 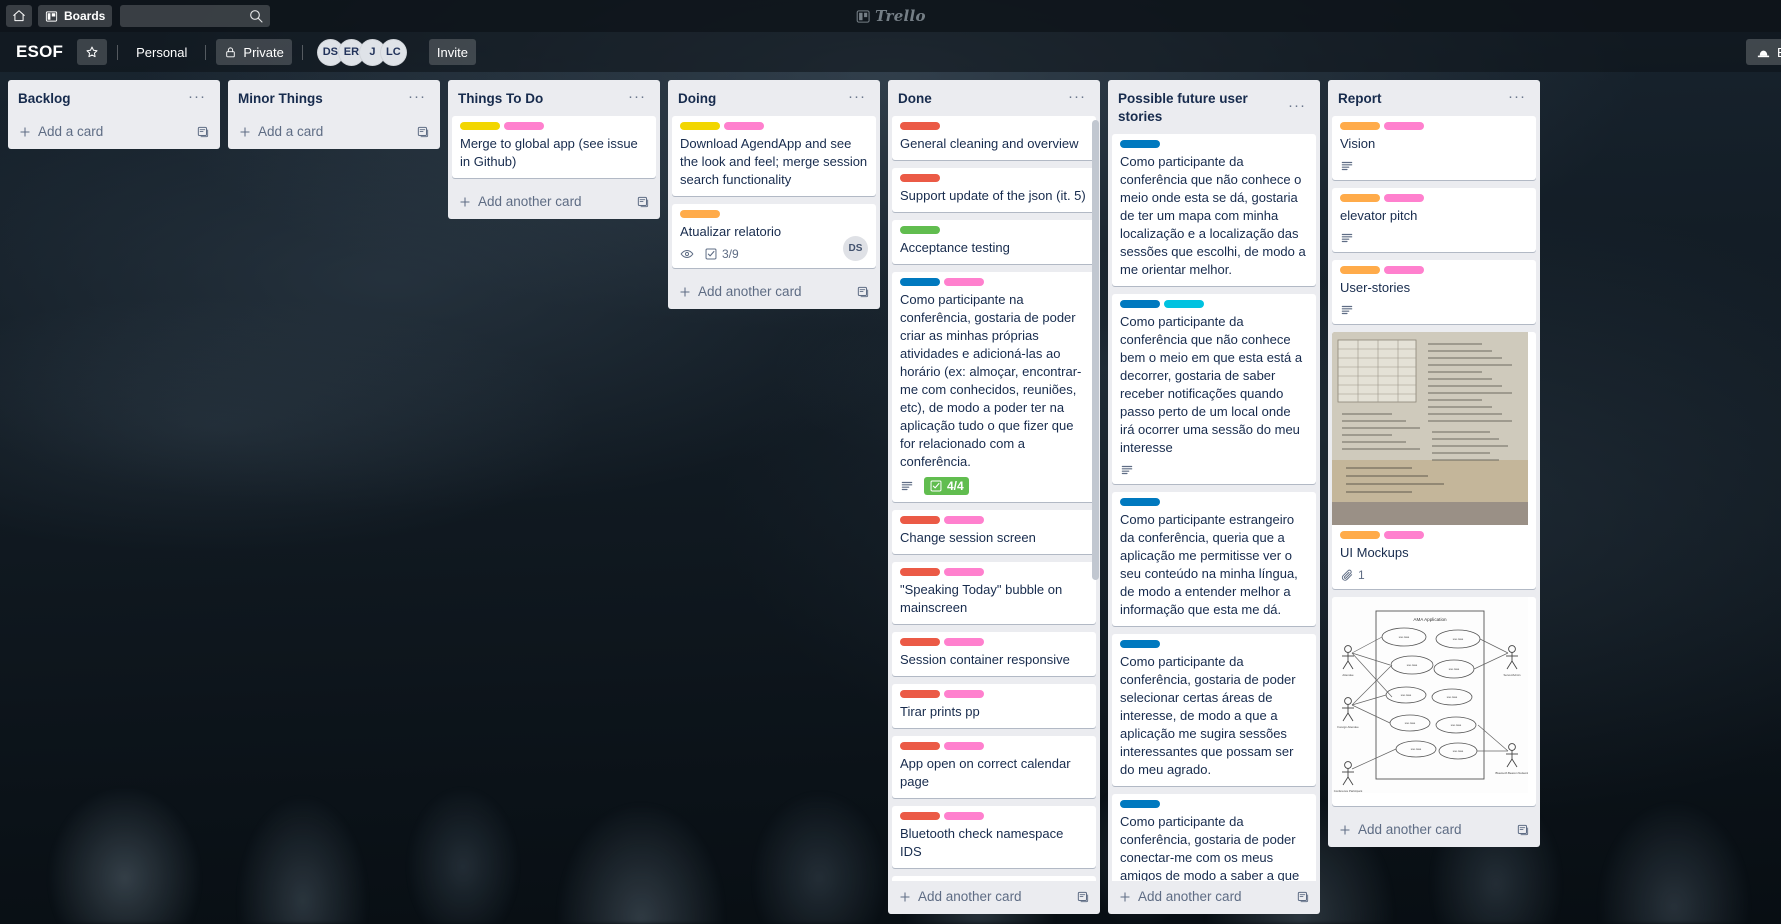 What do you see at coordinates (855, 248) in the screenshot?
I see `card-member-avatar: DS` at bounding box center [855, 248].